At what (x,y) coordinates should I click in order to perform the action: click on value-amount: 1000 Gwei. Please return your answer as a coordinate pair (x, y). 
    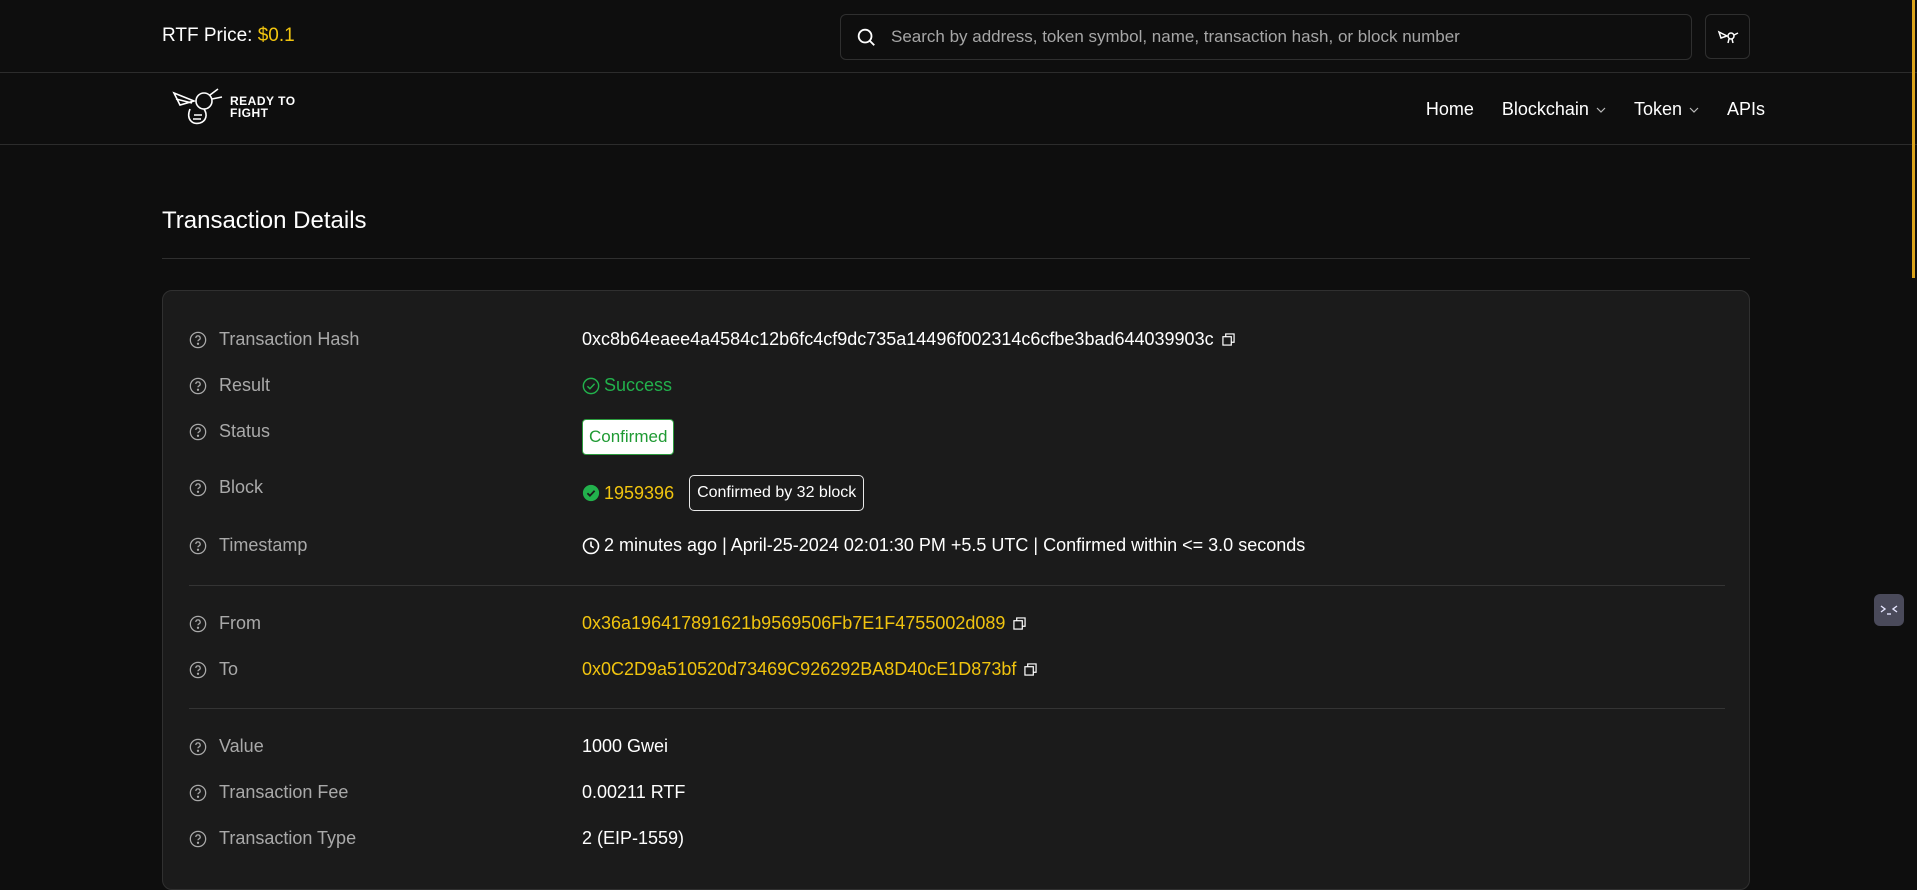
    Looking at the image, I should click on (625, 746).